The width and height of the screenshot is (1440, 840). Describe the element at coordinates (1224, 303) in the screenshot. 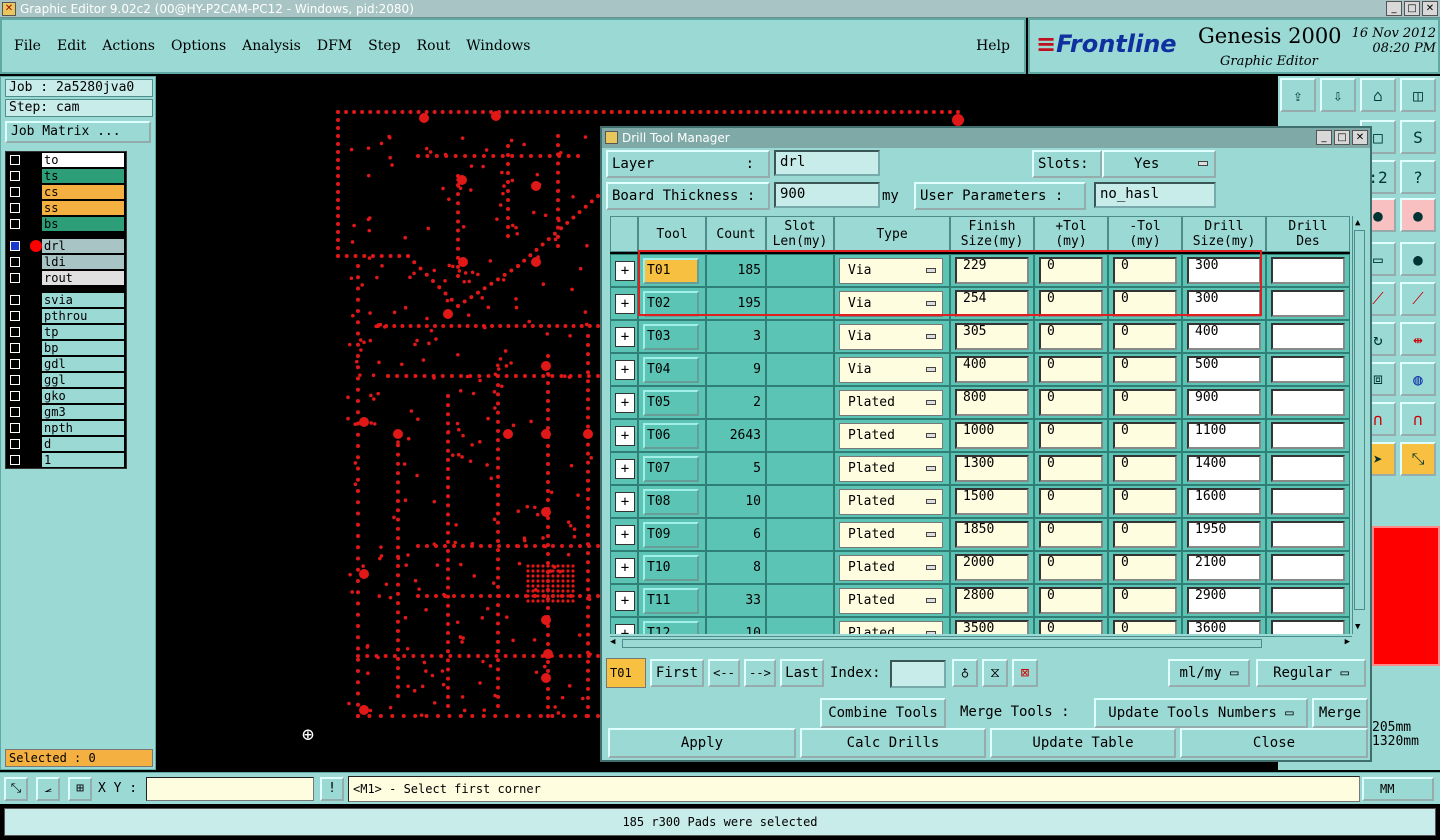

I see `drill-size-input: 300` at that location.